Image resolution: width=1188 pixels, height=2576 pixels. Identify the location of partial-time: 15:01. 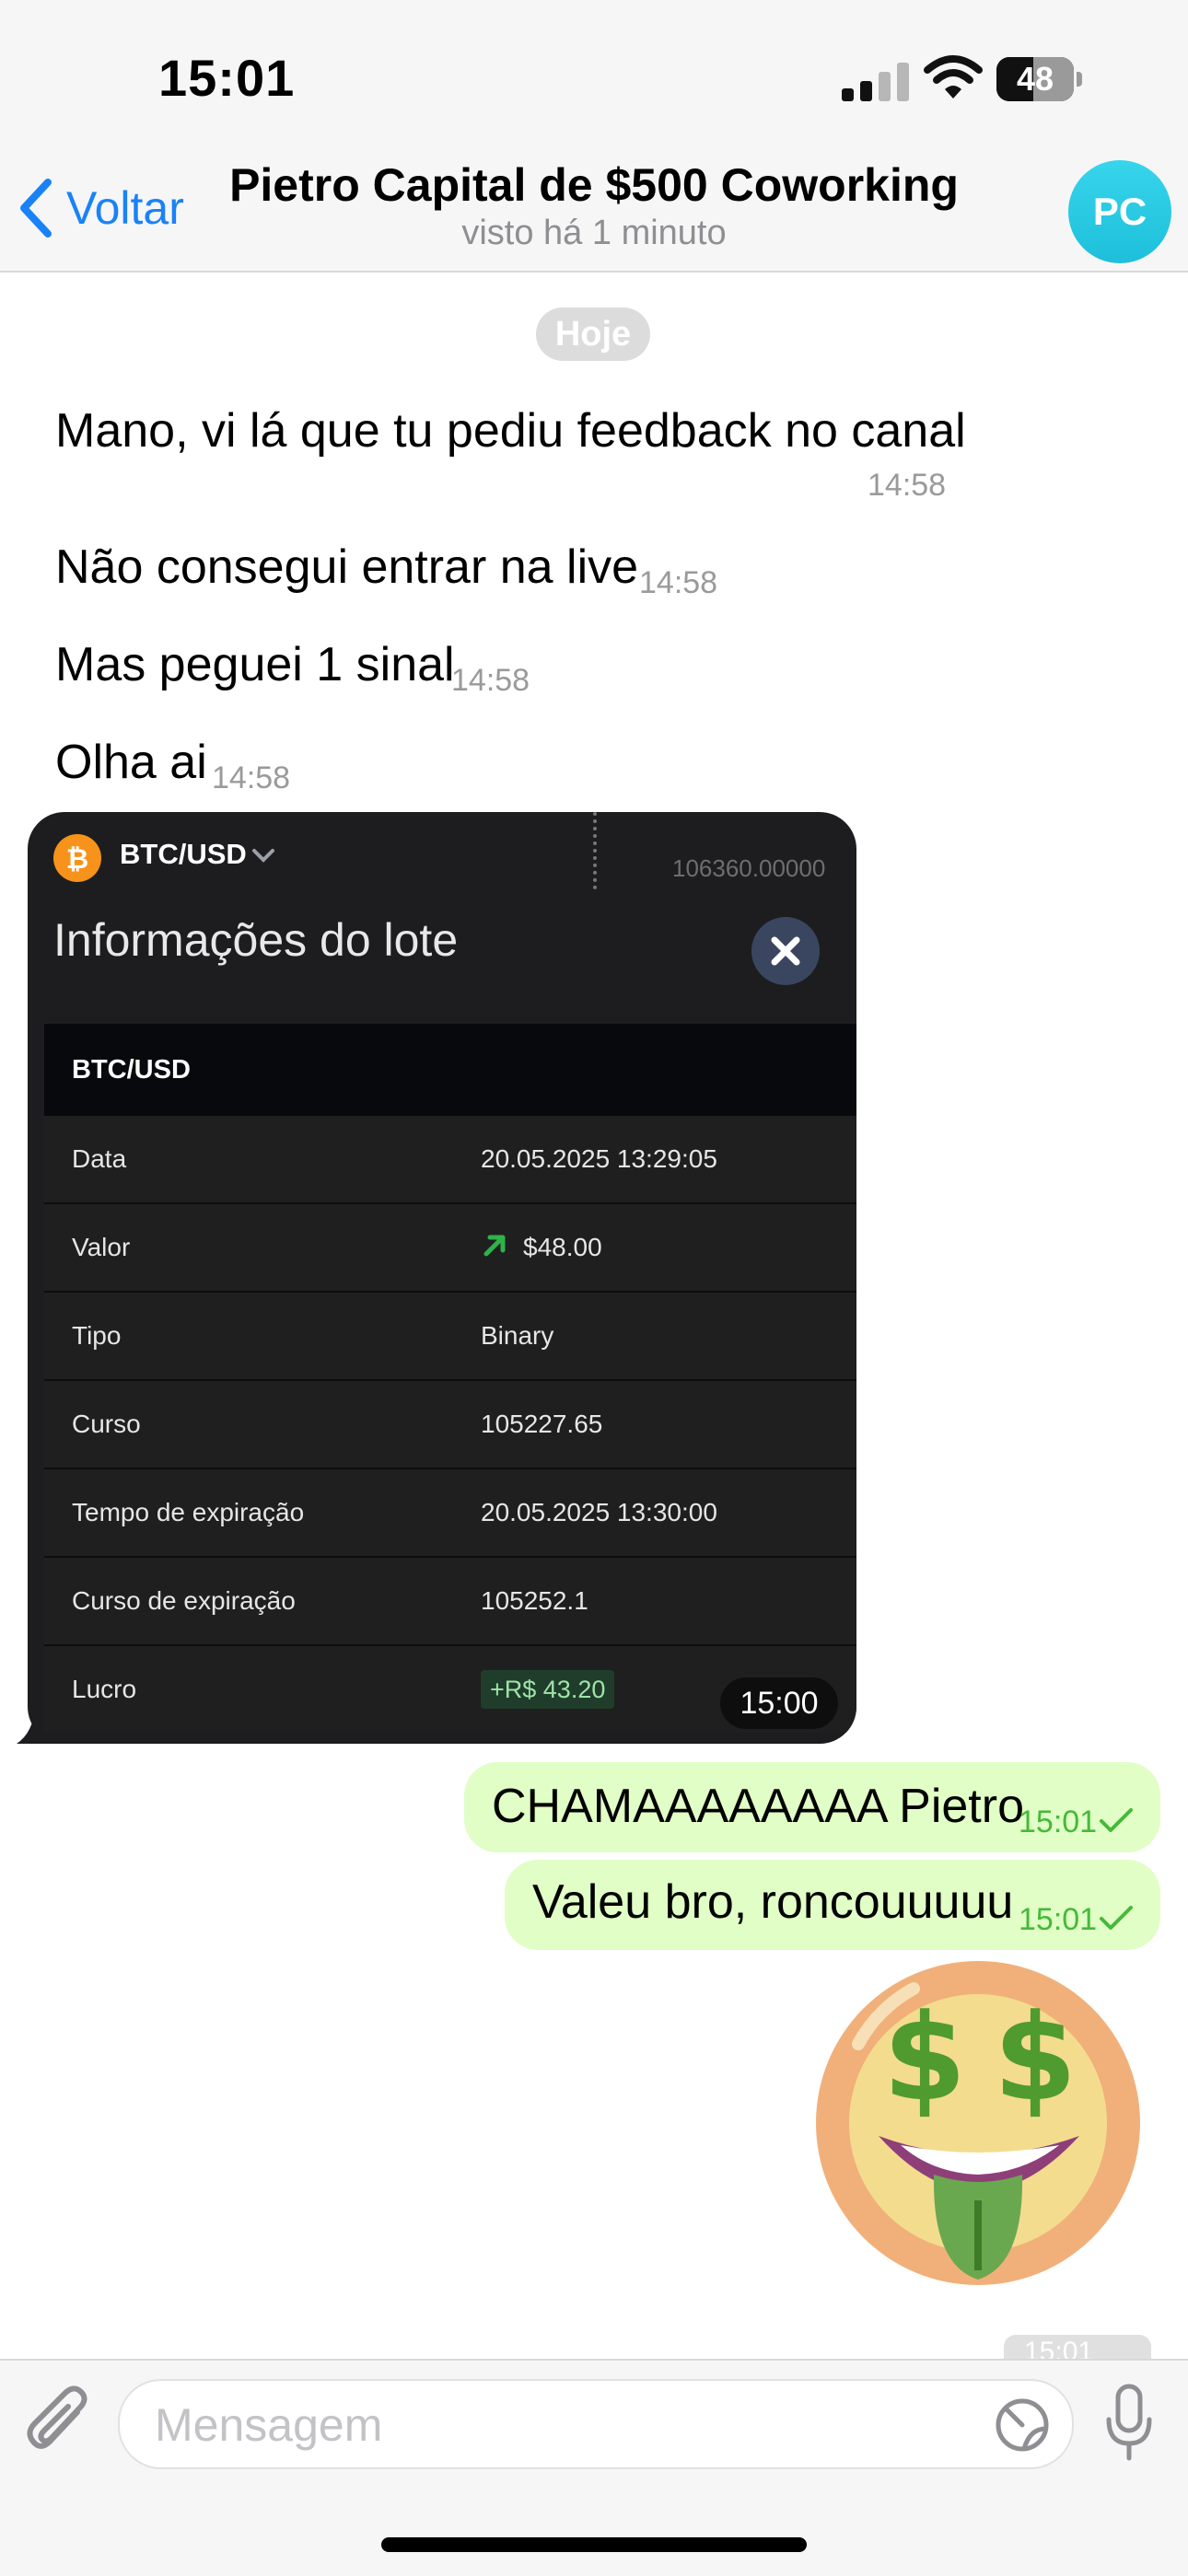
(1059, 2348).